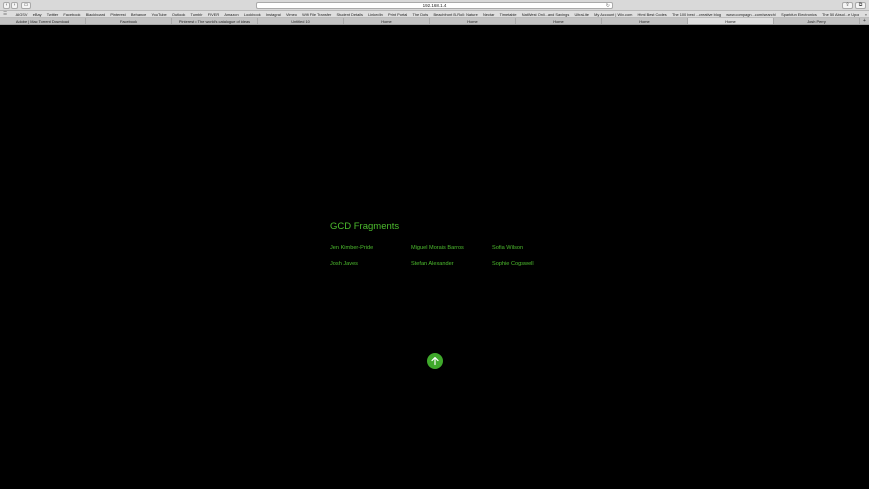  Describe the element at coordinates (301, 21) in the screenshot. I see `browser-tab: Untitled 10` at that location.